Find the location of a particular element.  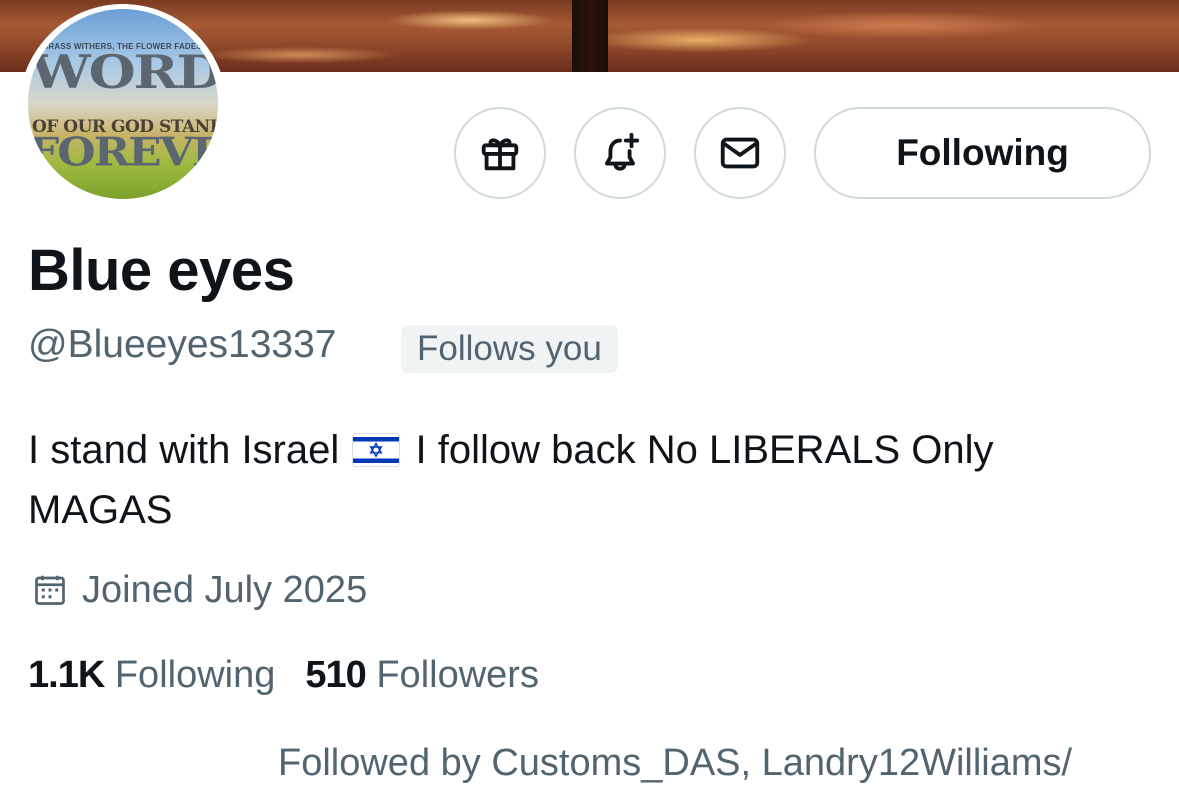

bio-text-1: I stand with Israel is located at coordinates (184, 450).